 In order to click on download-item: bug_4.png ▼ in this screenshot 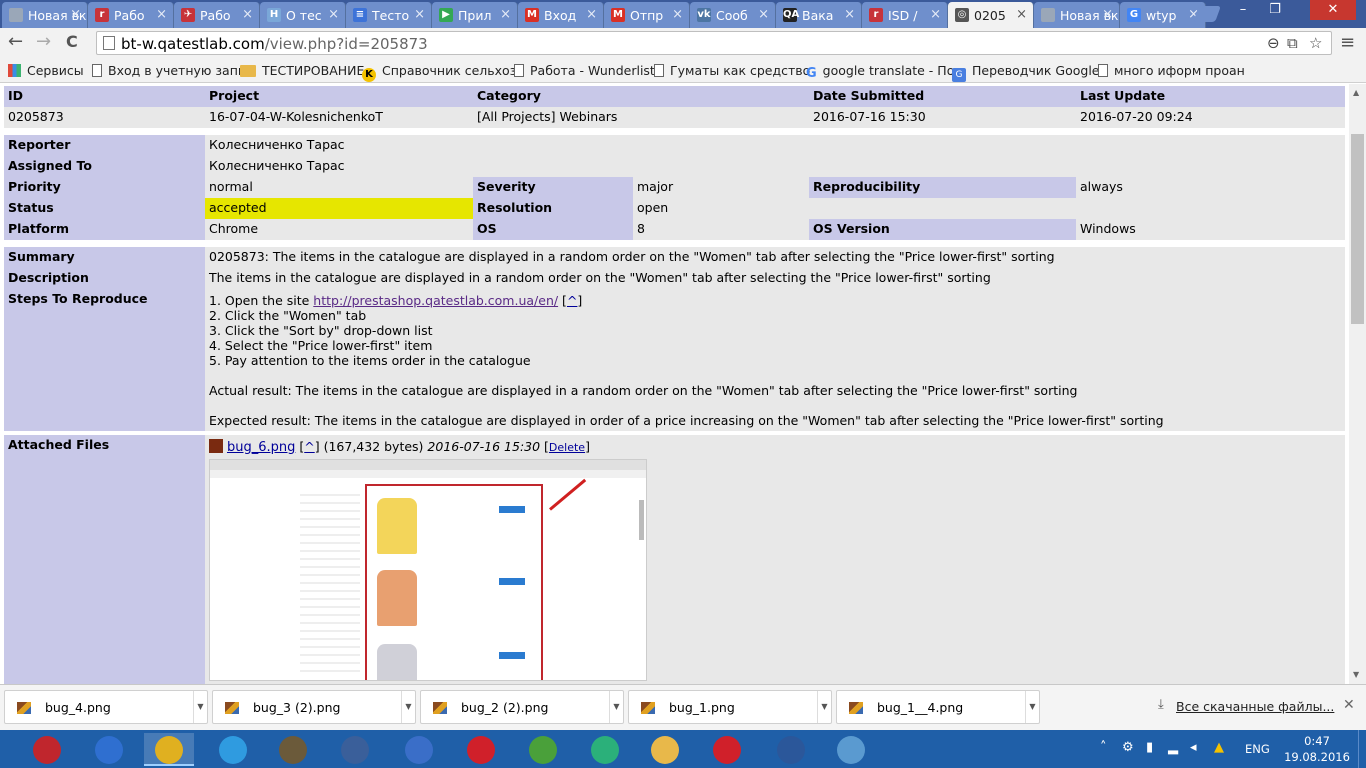, I will do `click(106, 707)`.